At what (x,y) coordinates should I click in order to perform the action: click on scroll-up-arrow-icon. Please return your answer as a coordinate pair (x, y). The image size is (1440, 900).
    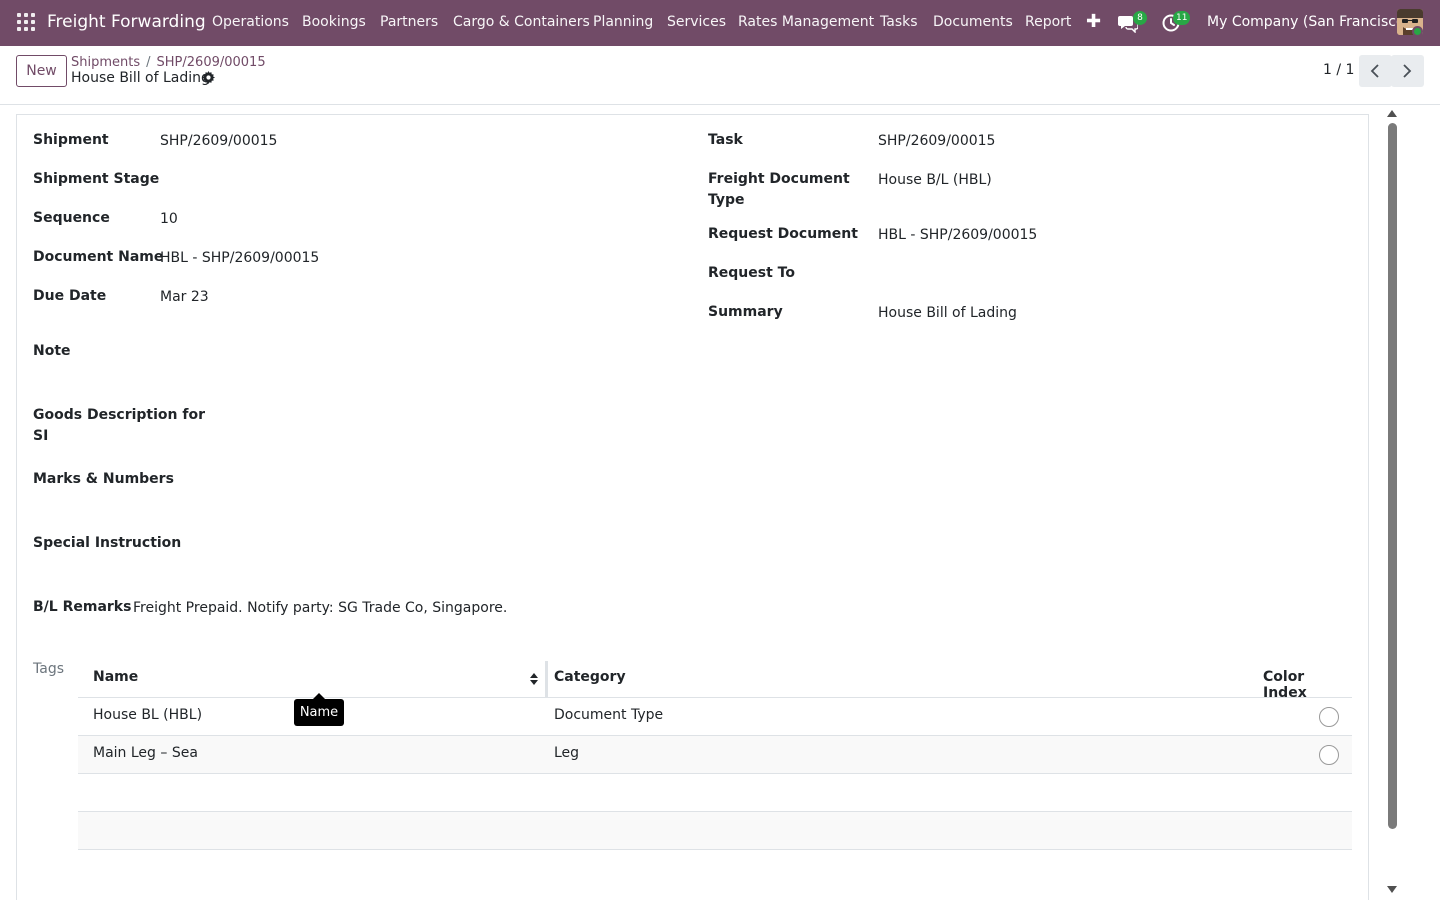
    Looking at the image, I should click on (1392, 113).